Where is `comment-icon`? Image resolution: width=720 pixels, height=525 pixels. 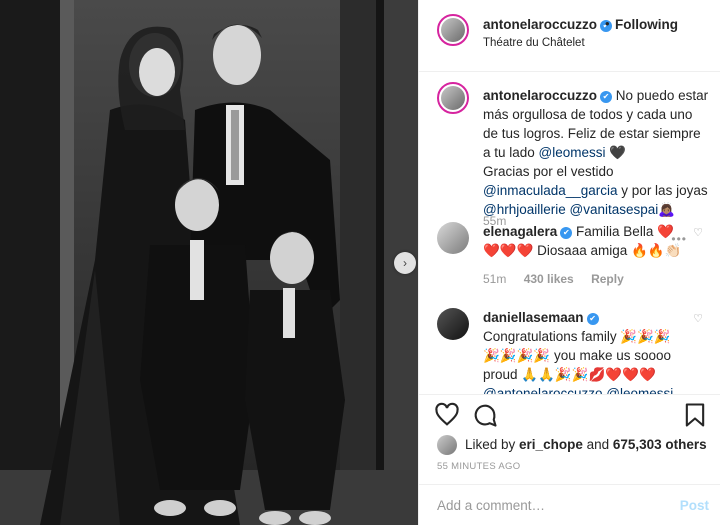 comment-icon is located at coordinates (485, 415).